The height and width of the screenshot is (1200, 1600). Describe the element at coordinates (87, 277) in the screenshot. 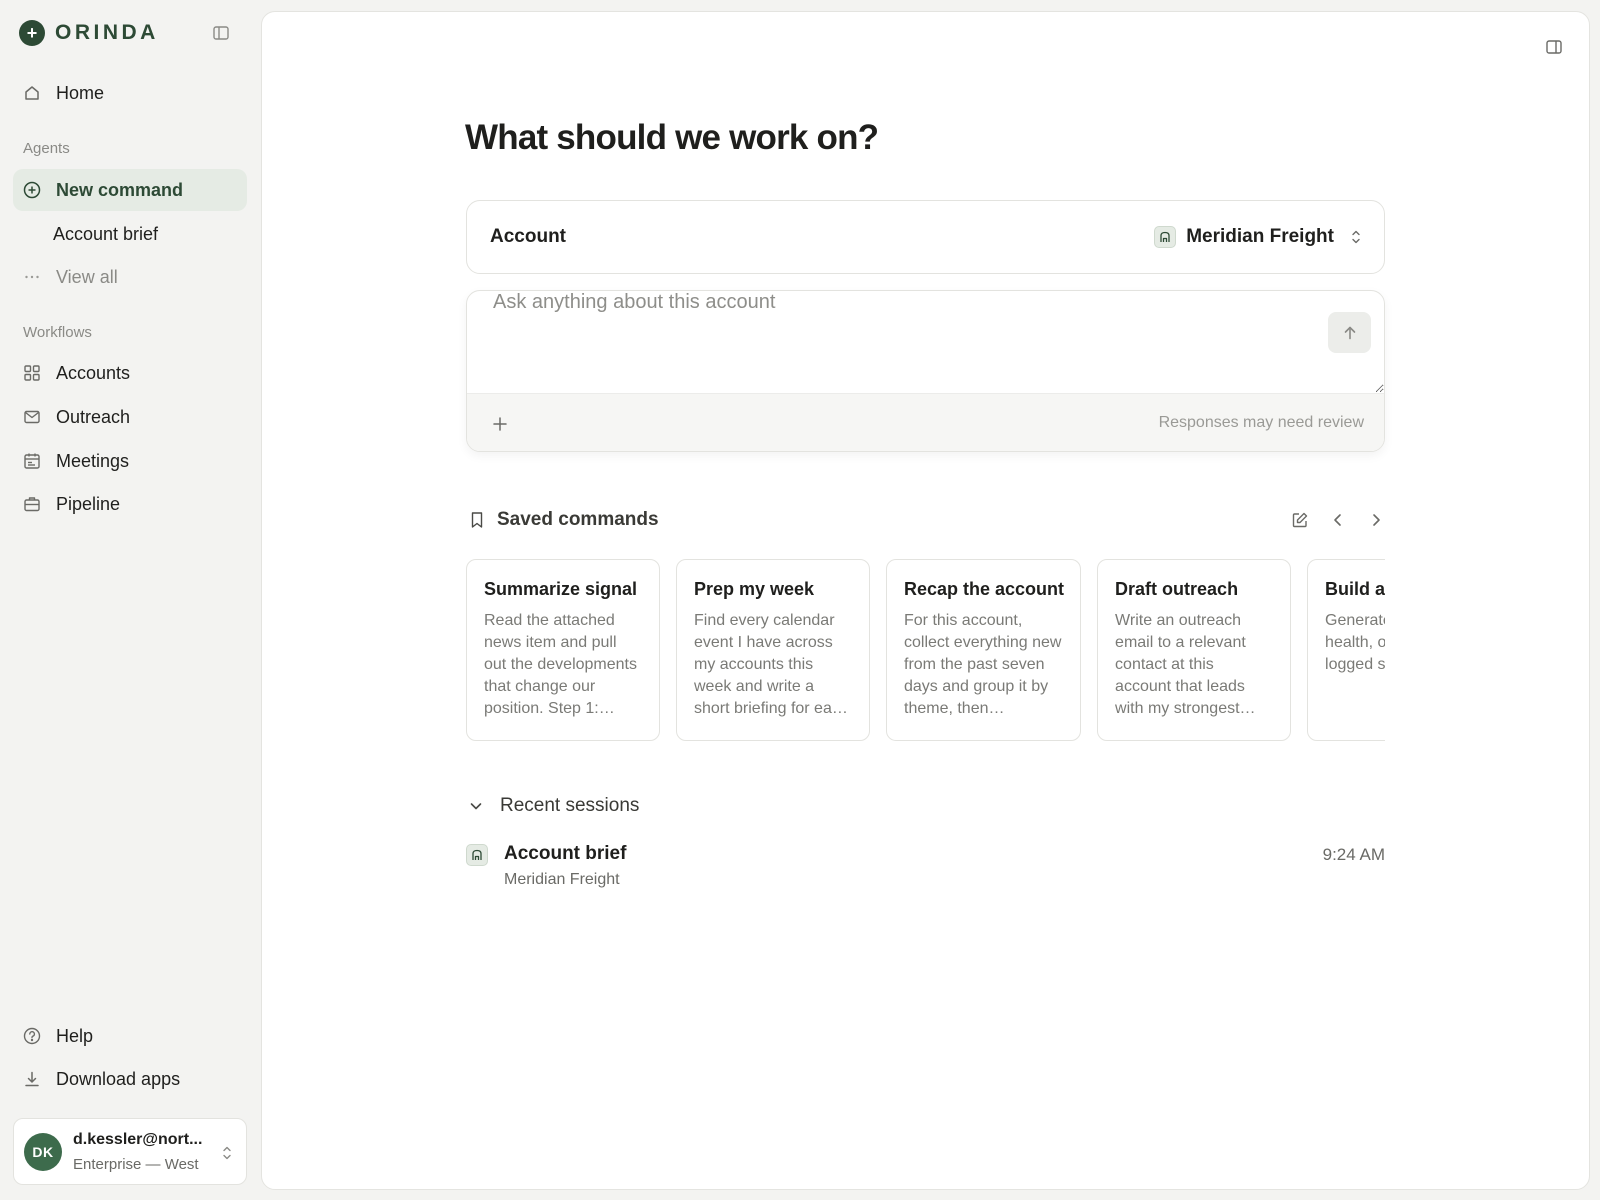

I see `sidebar-item-label: View all` at that location.